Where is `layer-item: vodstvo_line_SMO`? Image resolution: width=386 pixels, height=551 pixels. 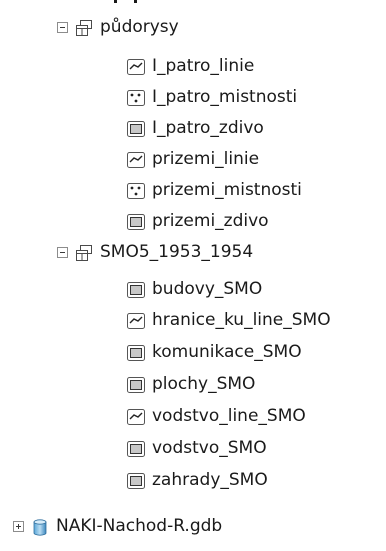
layer-item: vodstvo_line_SMO is located at coordinates (216, 416).